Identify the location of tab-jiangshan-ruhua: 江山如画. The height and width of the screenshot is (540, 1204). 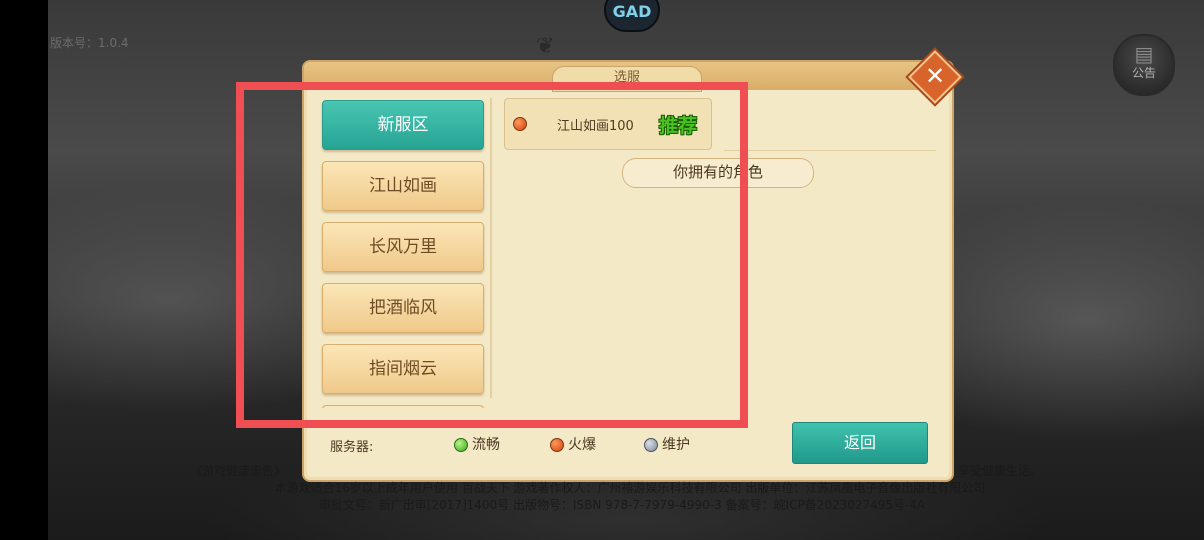
(403, 186).